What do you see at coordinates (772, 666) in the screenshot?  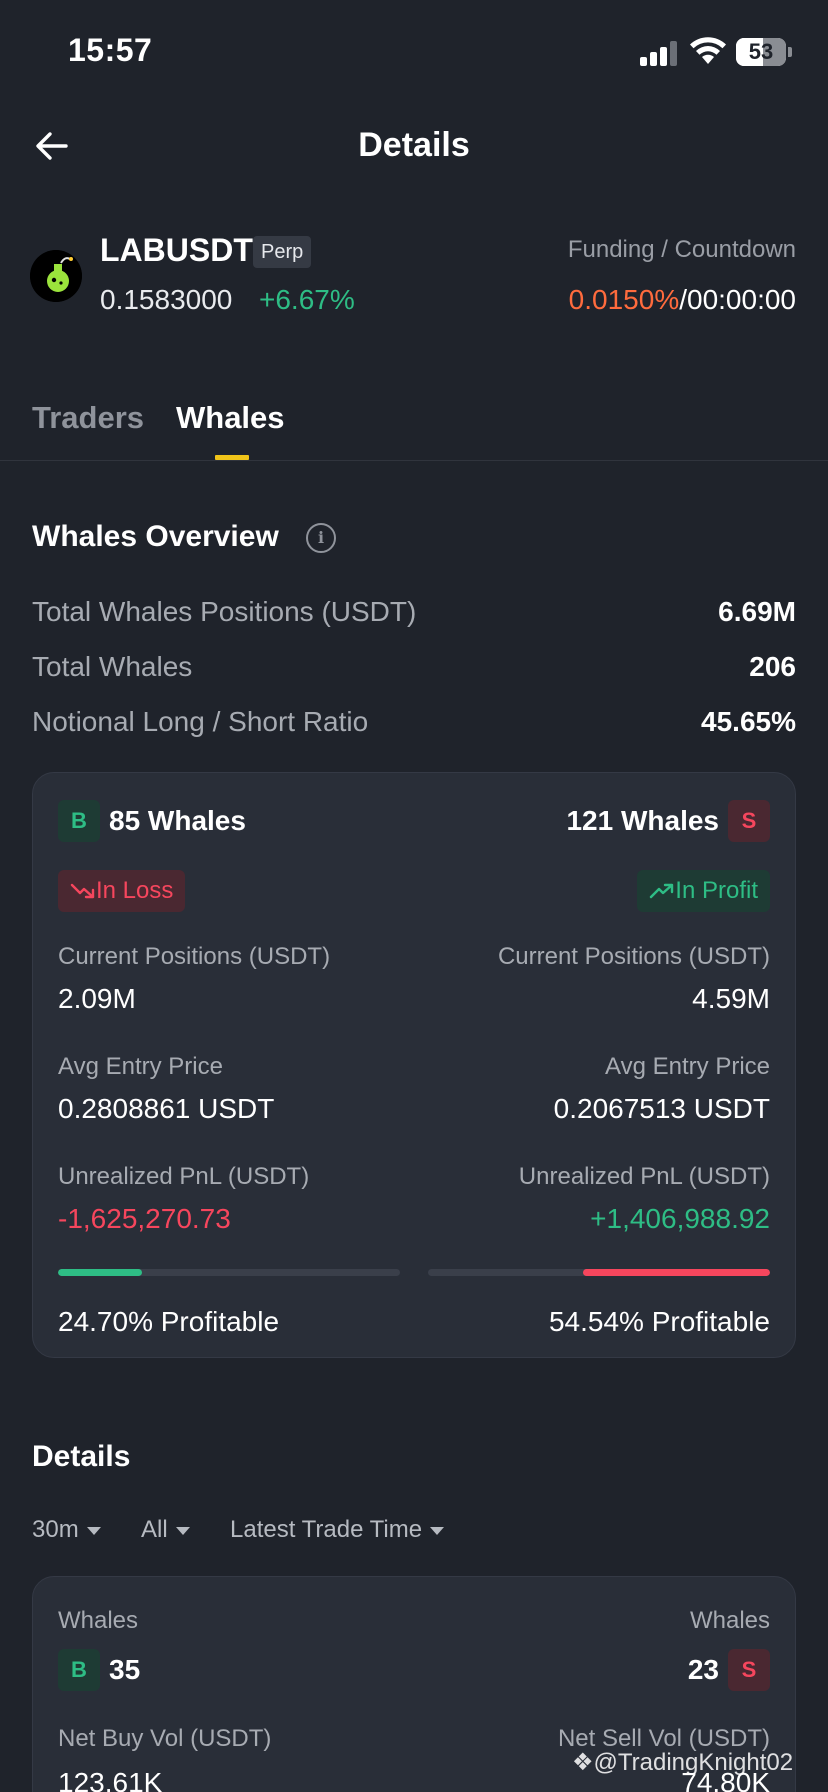 I see `total-whales-value: 206` at bounding box center [772, 666].